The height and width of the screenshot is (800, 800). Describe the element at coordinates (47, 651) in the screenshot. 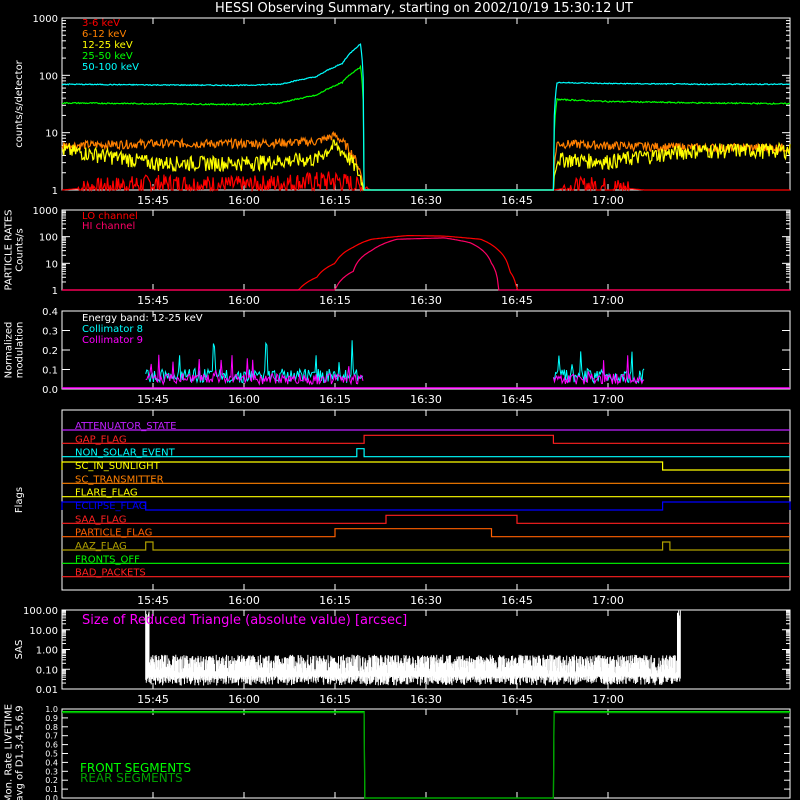

I see `y-tick-label: 1.00` at that location.